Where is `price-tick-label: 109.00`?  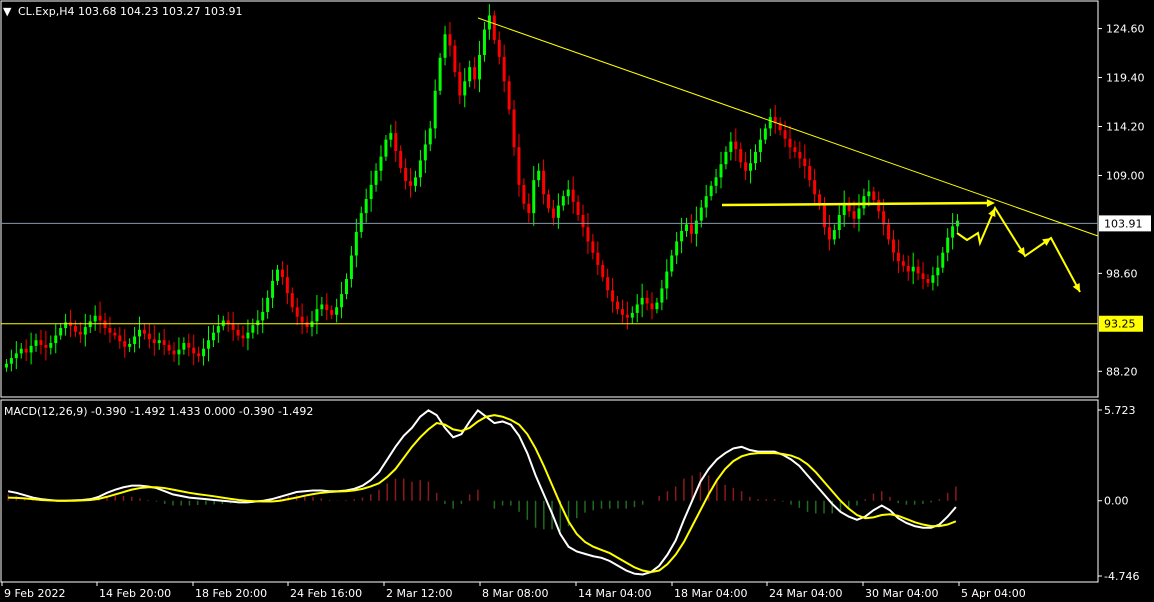
price-tick-label: 109.00 is located at coordinates (1125, 175).